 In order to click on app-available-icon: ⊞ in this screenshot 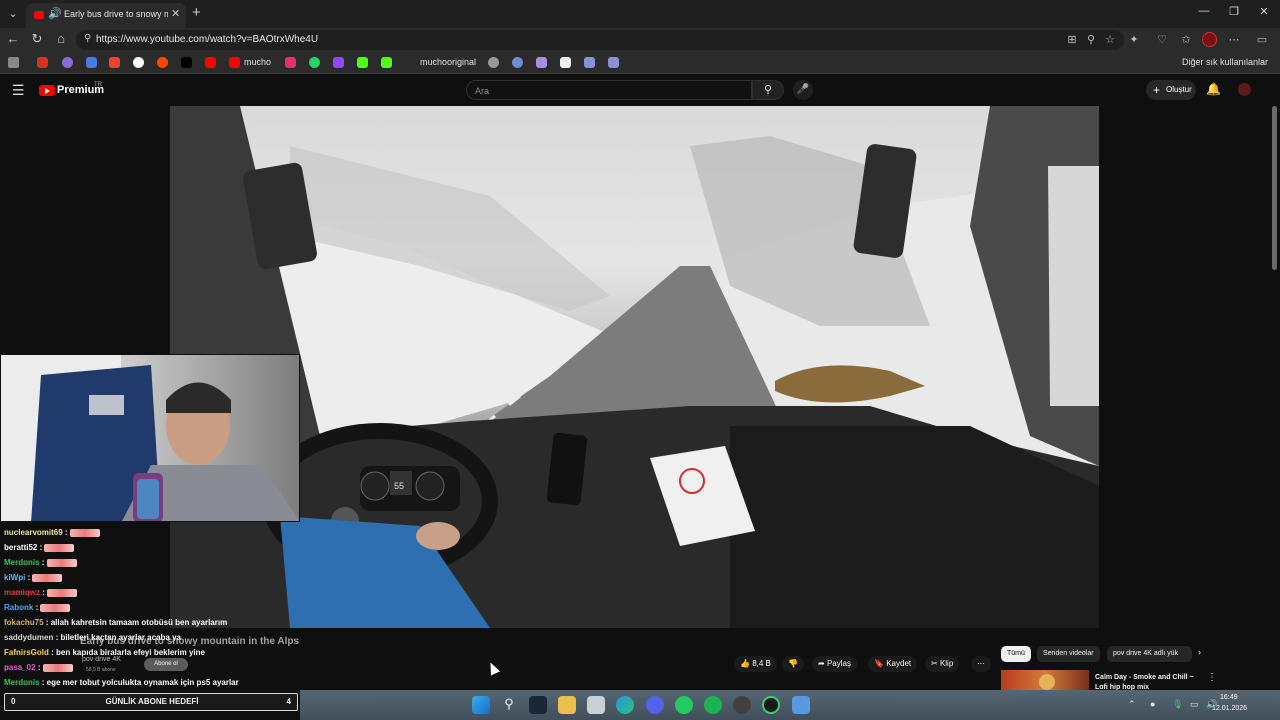, I will do `click(1072, 39)`.